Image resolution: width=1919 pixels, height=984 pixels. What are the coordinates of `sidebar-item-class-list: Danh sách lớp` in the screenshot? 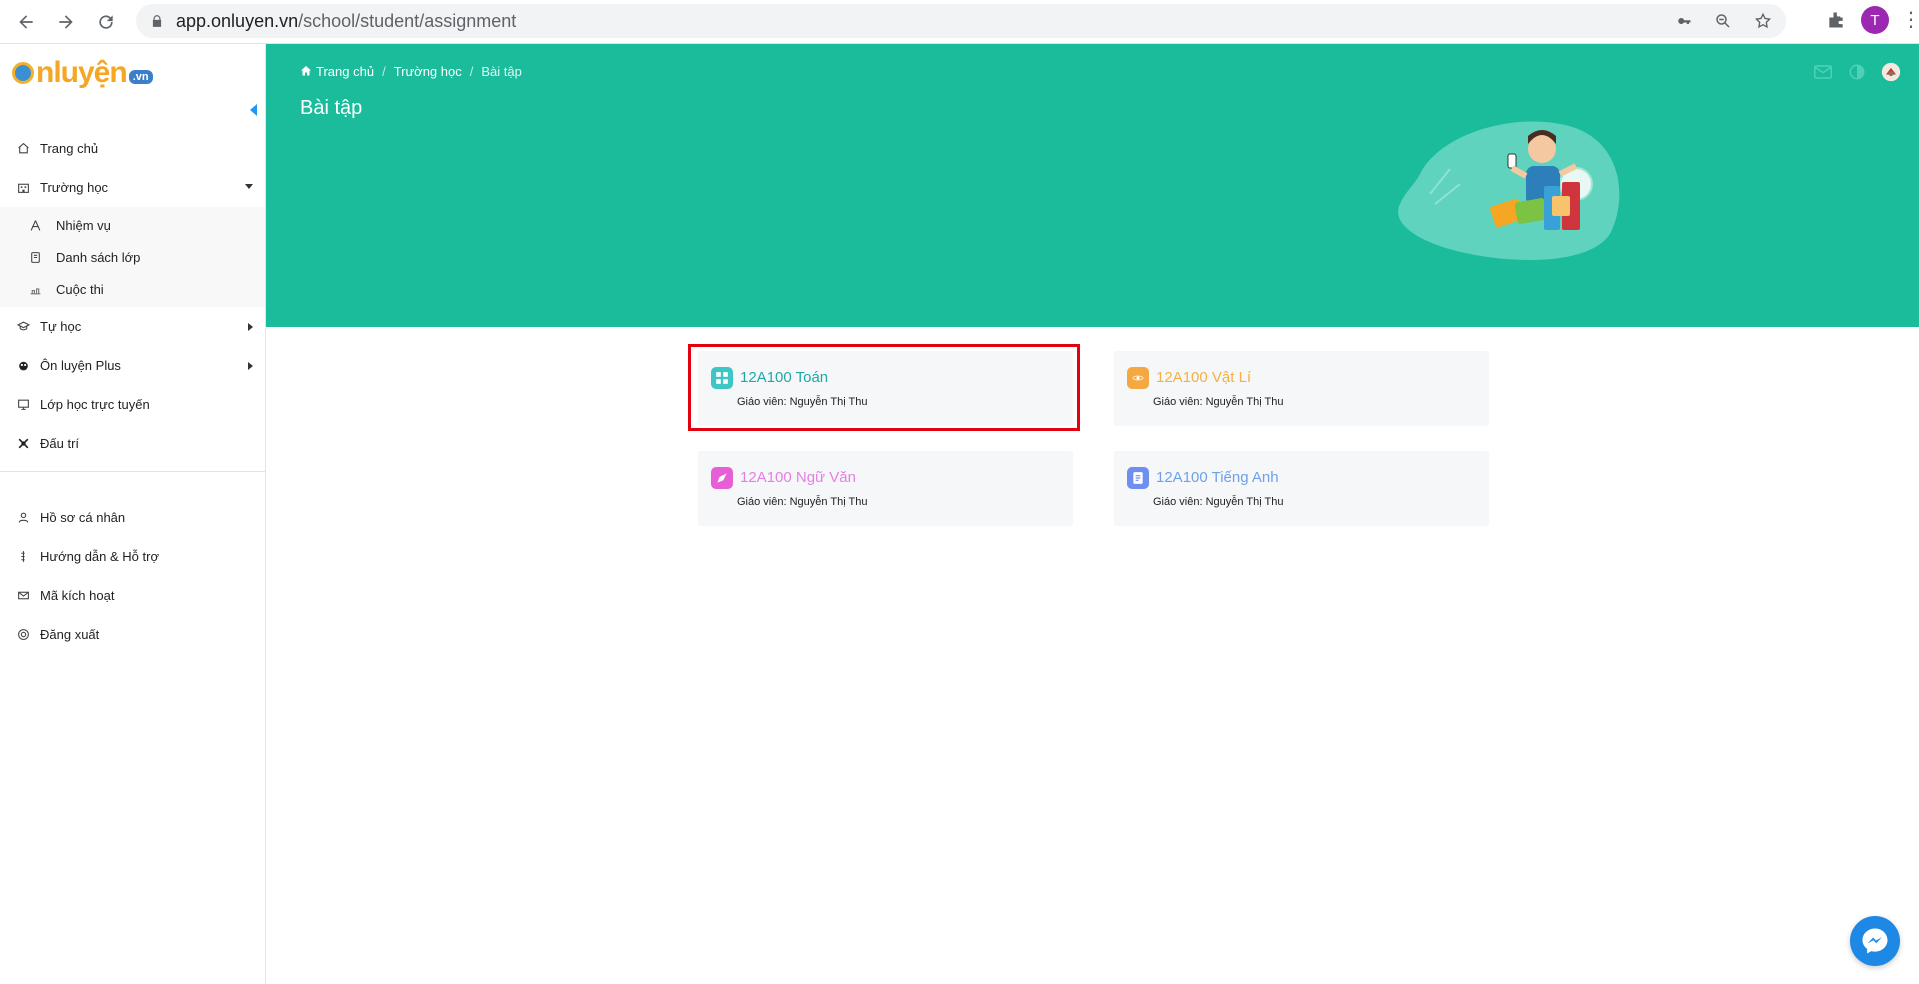 It's located at (132, 257).